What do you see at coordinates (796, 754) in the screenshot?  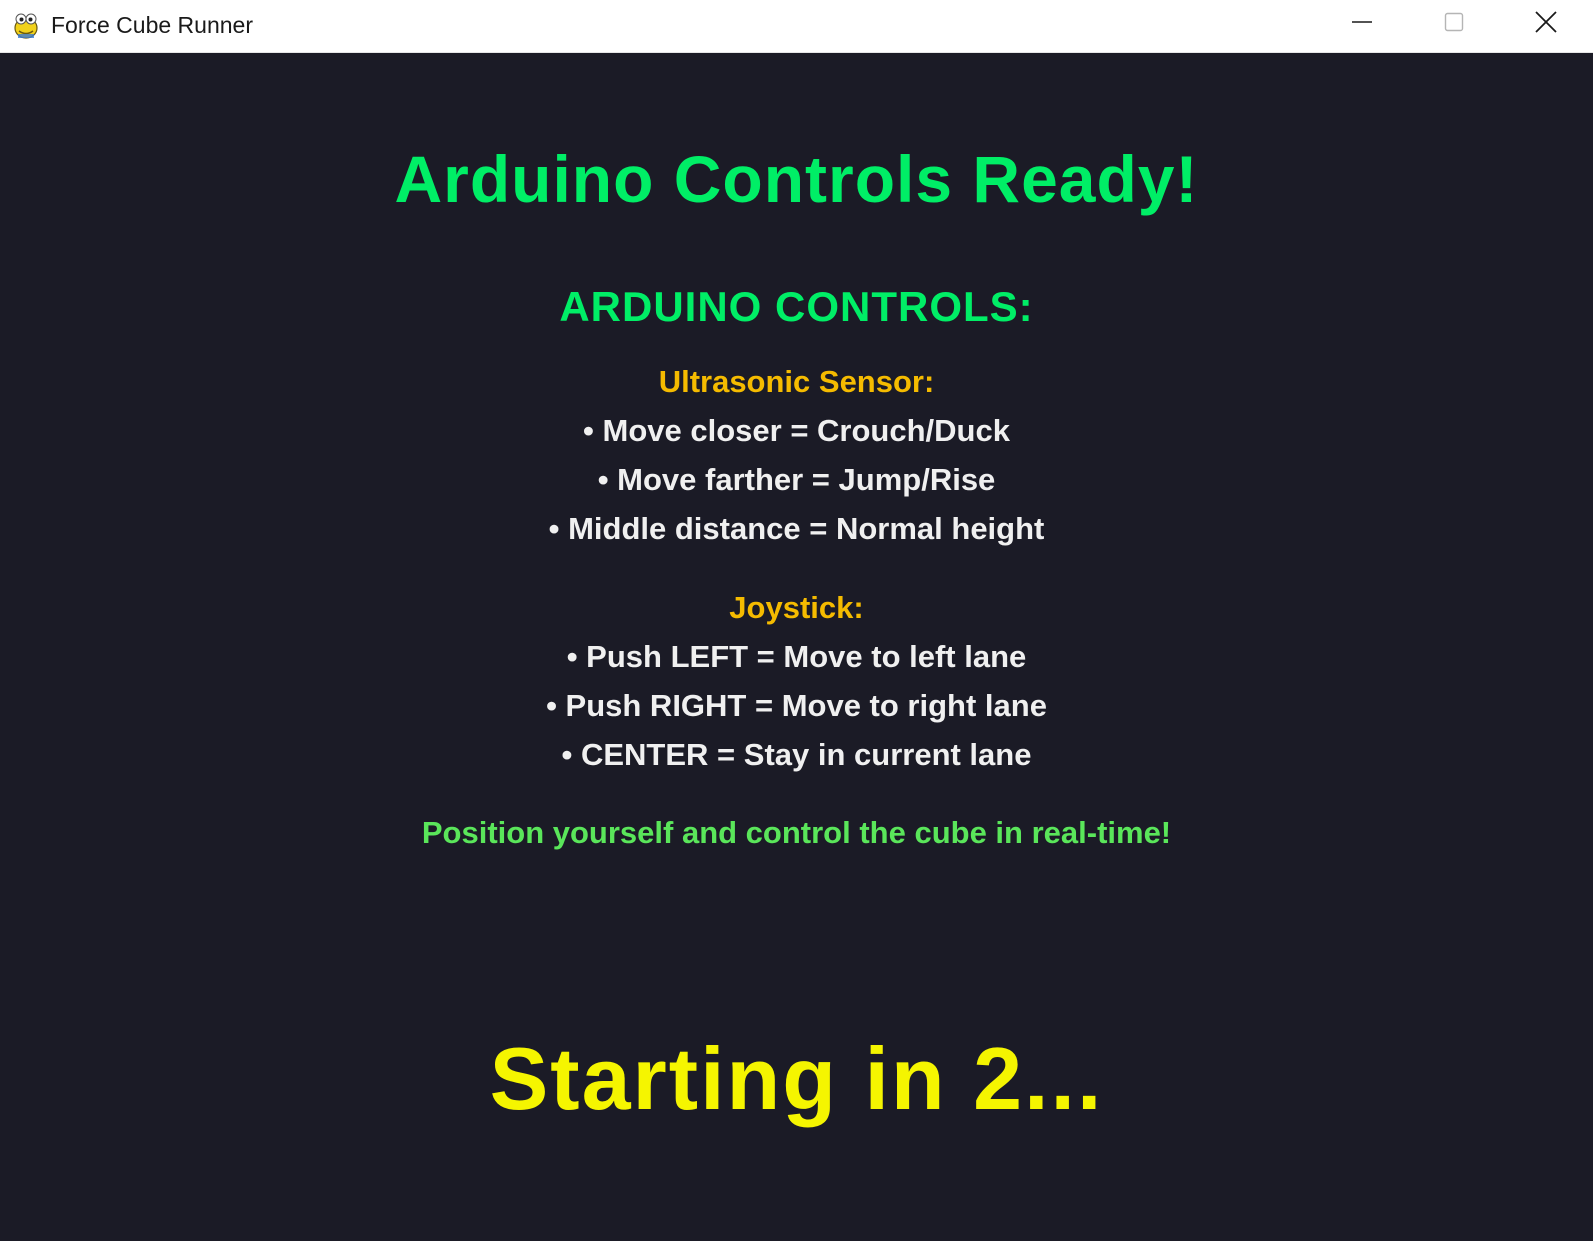 I see `control-instruction: • CENTER = Stay in current lane` at bounding box center [796, 754].